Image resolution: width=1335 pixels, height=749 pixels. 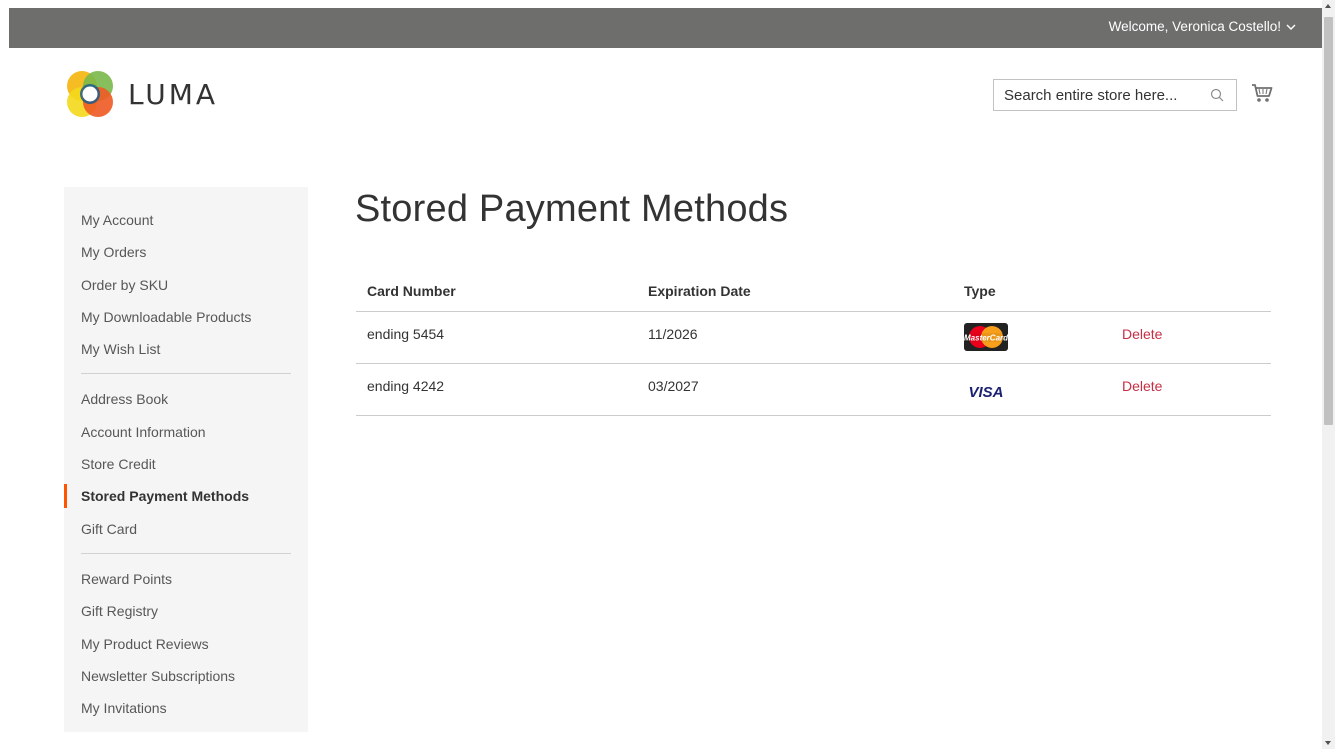 I want to click on search-icon, so click(x=1217, y=95).